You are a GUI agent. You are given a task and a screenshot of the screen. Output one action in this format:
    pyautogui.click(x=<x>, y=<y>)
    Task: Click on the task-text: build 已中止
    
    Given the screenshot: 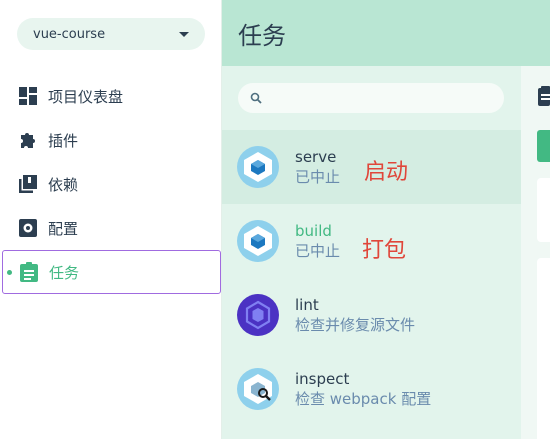 What is the action you would take?
    pyautogui.click(x=317, y=241)
    